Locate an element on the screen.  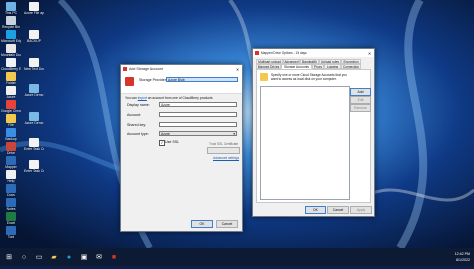
desktop-icon: Azure File ap is located at coordinates (34, 8).